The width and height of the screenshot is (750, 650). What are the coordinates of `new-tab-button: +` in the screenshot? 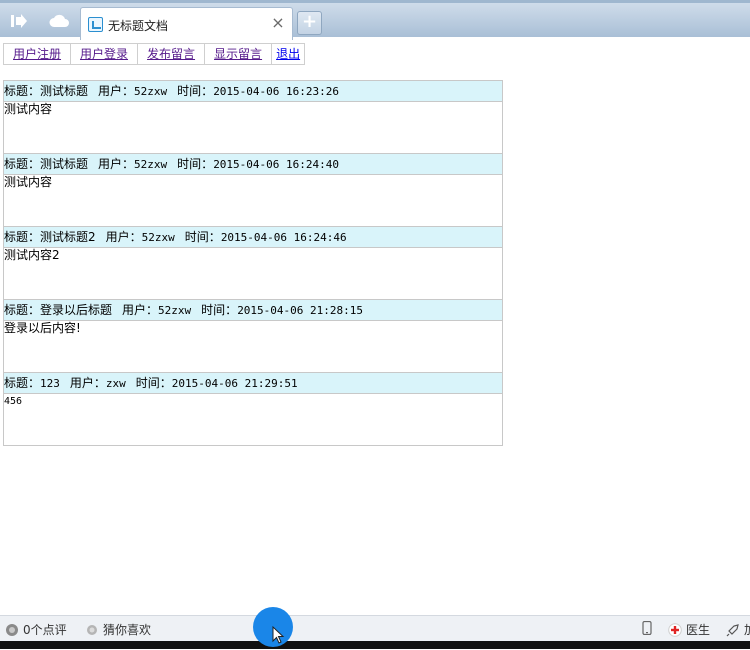 It's located at (309, 23).